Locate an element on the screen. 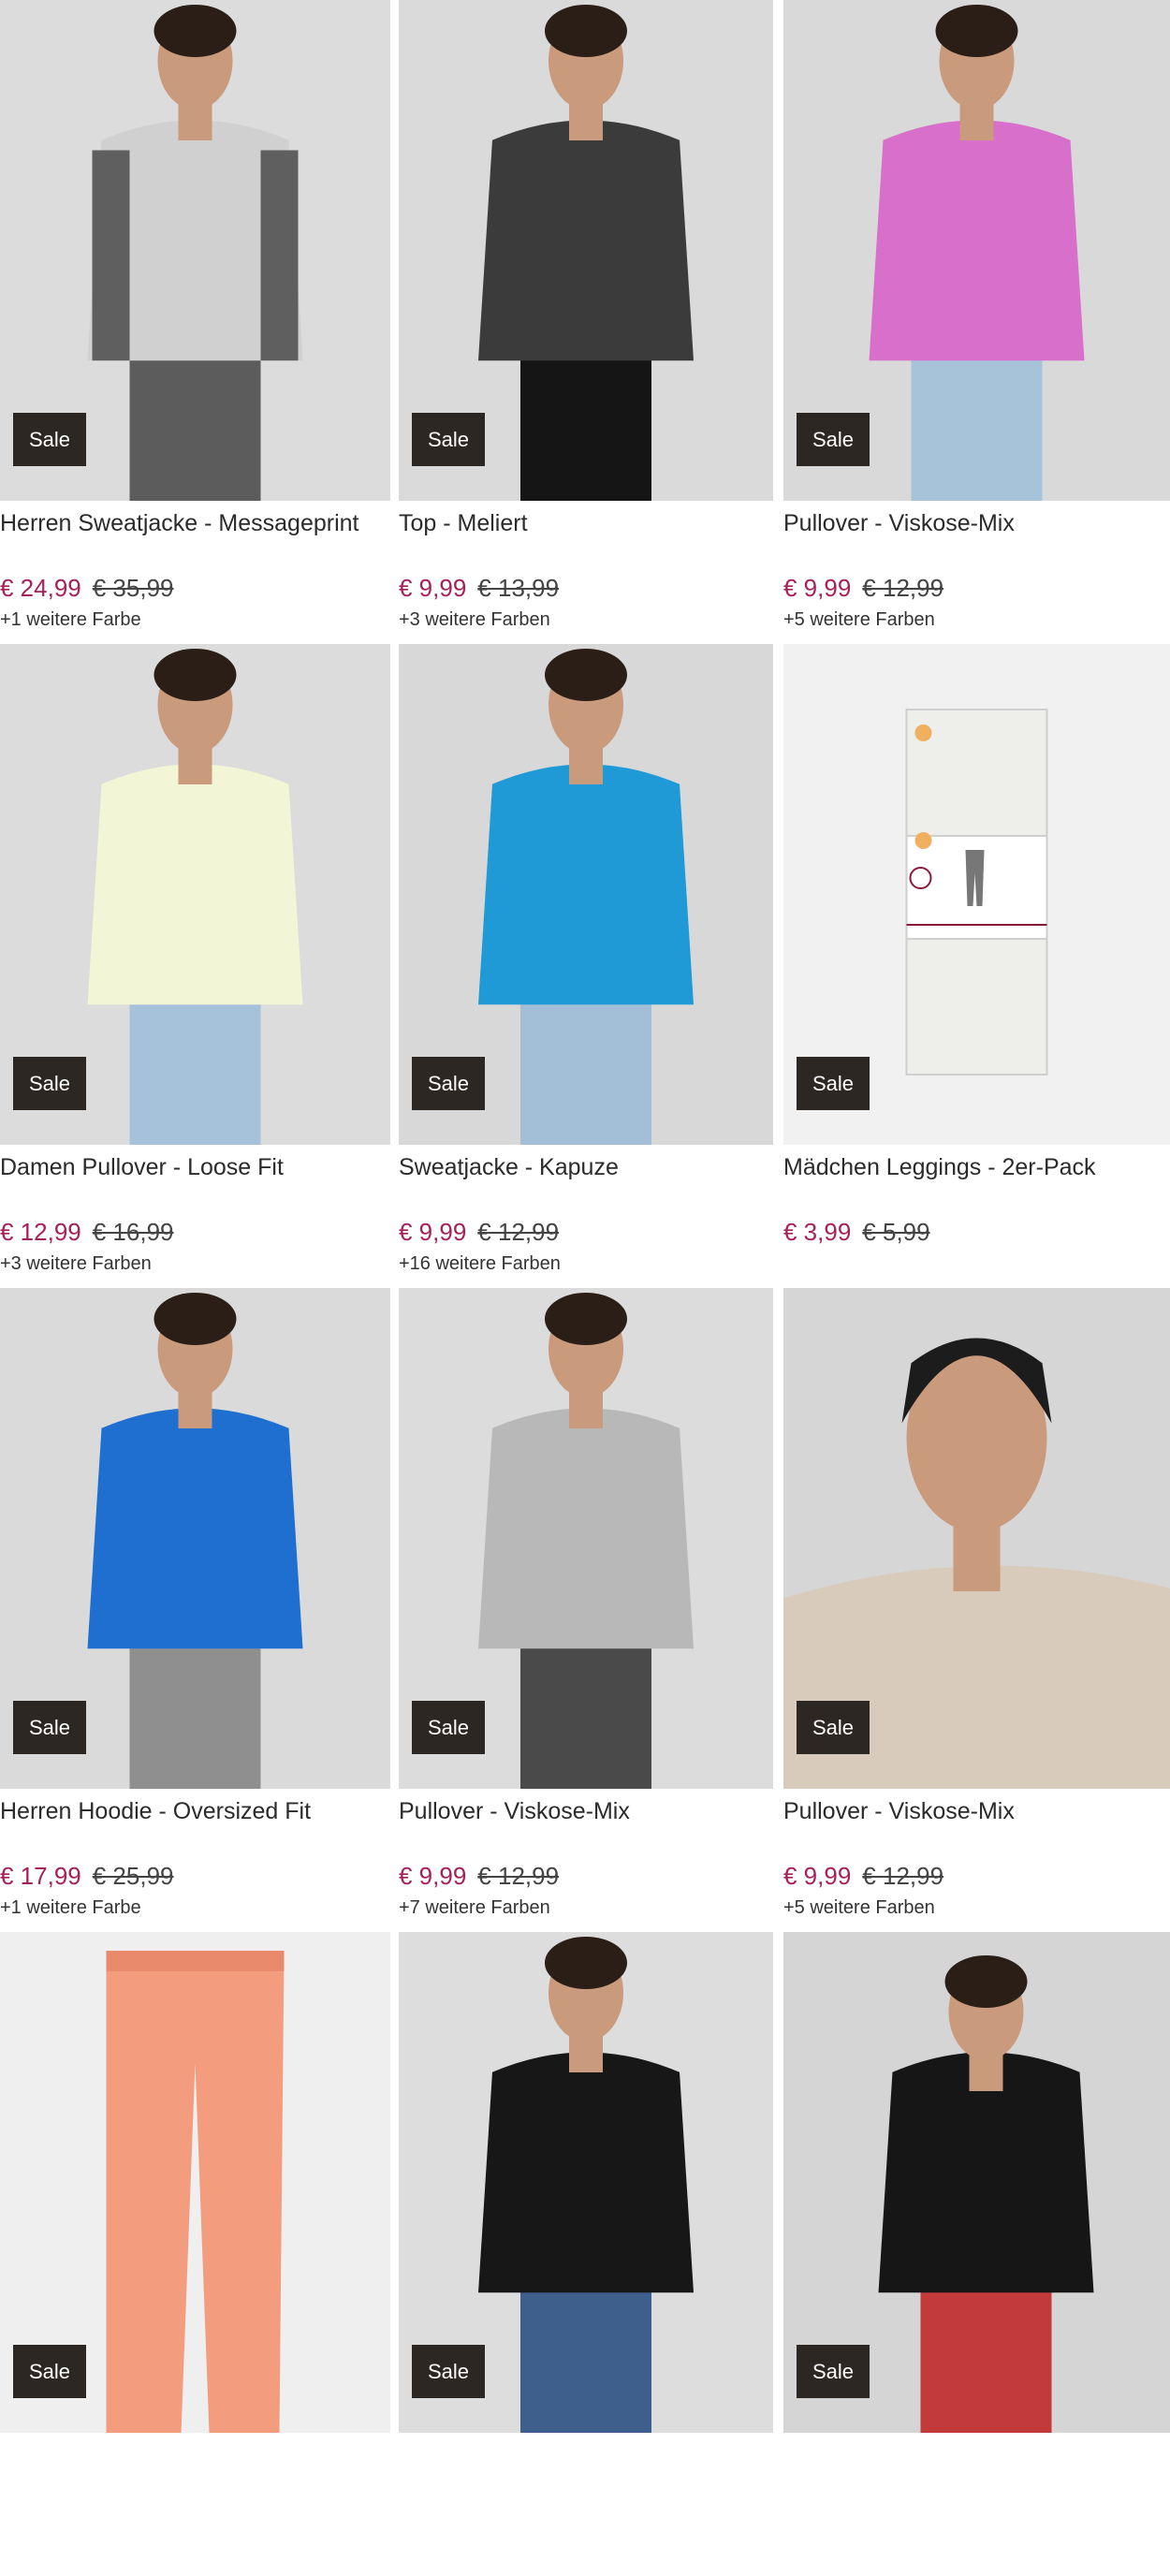 This screenshot has height=2576, width=1170. more-colors-link: +7 weitere Farben is located at coordinates (594, 1907).